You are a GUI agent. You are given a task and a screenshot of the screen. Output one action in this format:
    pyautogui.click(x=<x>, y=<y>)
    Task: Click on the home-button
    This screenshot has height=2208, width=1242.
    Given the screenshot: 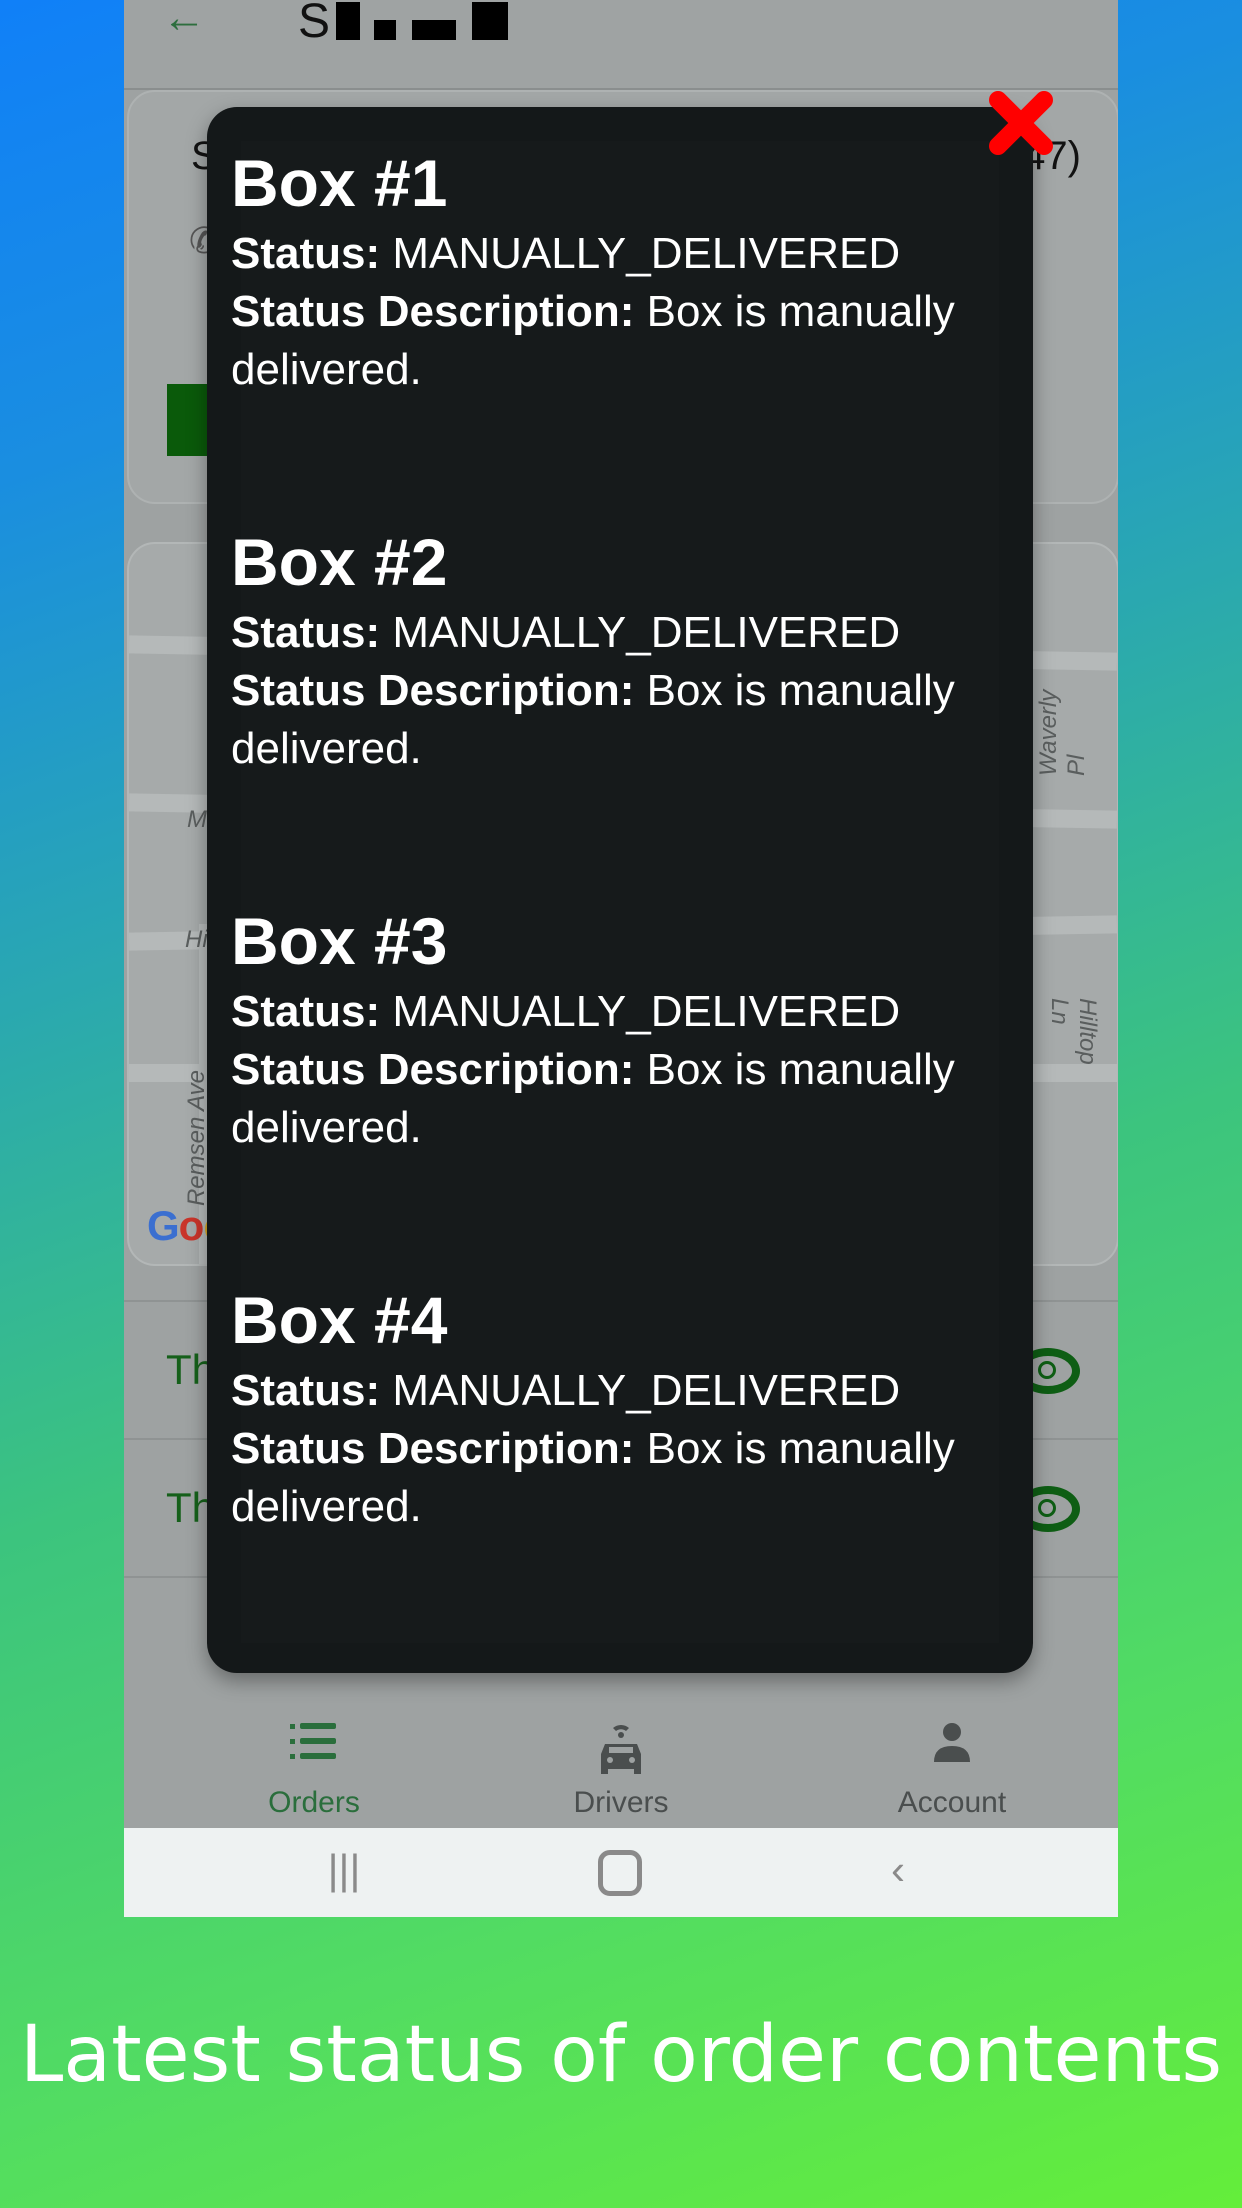 What is the action you would take?
    pyautogui.click(x=620, y=1870)
    